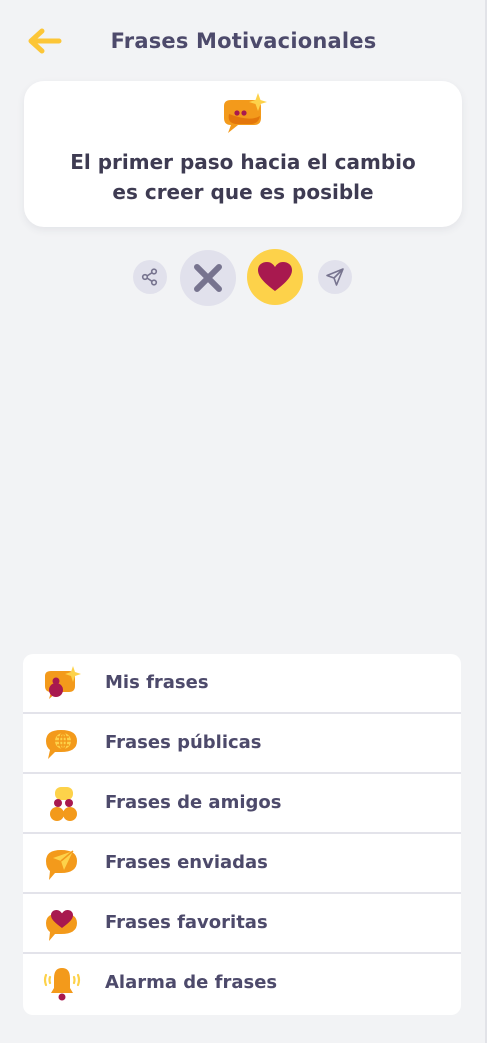  I want to click on menu-label: Frases favoritas, so click(186, 922).